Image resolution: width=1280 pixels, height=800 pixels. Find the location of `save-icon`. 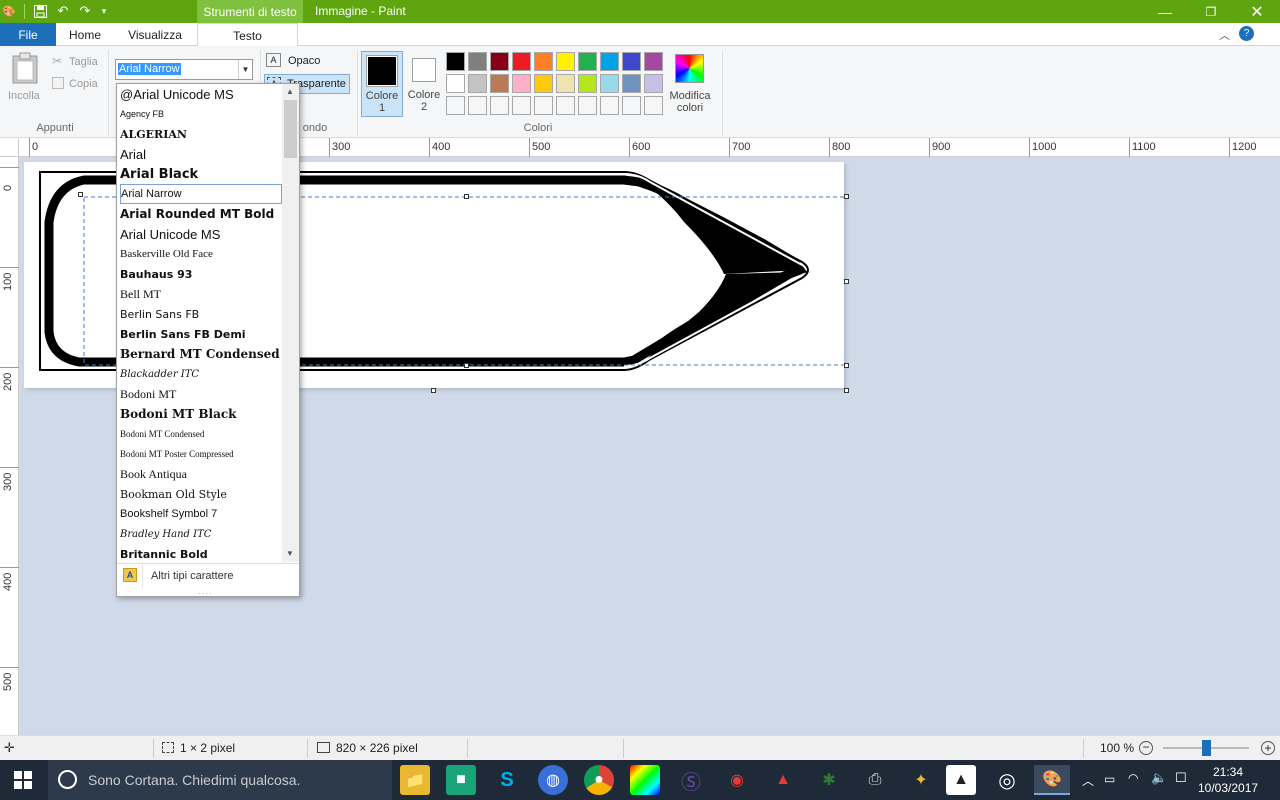

save-icon is located at coordinates (40, 11).